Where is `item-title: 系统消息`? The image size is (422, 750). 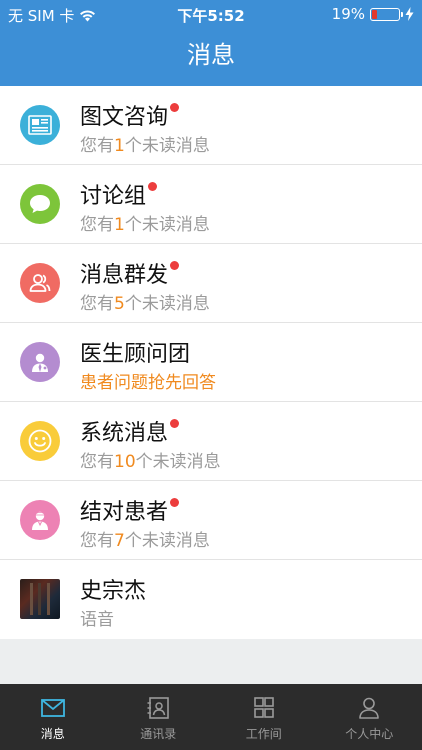
item-title: 系统消息 is located at coordinates (124, 433).